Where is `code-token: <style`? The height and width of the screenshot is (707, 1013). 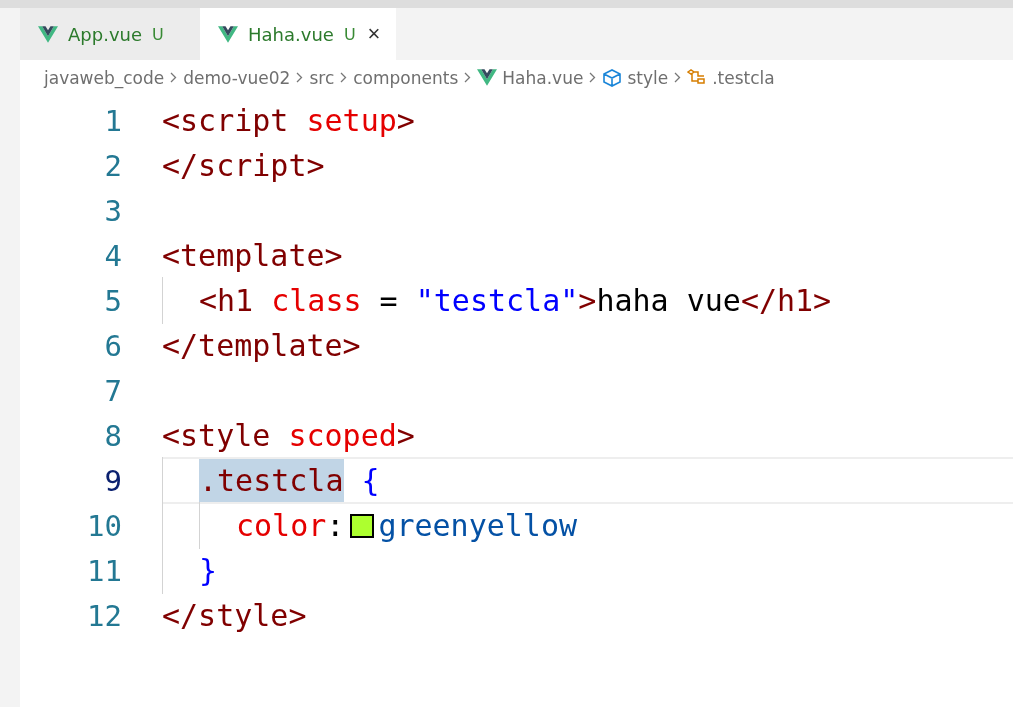
code-token: <style is located at coordinates (216, 436).